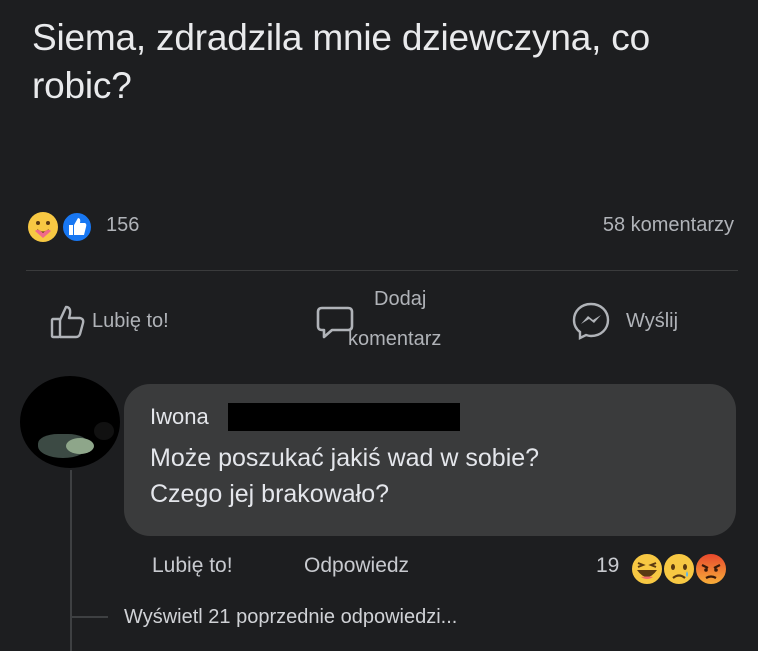  What do you see at coordinates (356, 566) in the screenshot?
I see `comment-reply-button: Odpowiedz` at bounding box center [356, 566].